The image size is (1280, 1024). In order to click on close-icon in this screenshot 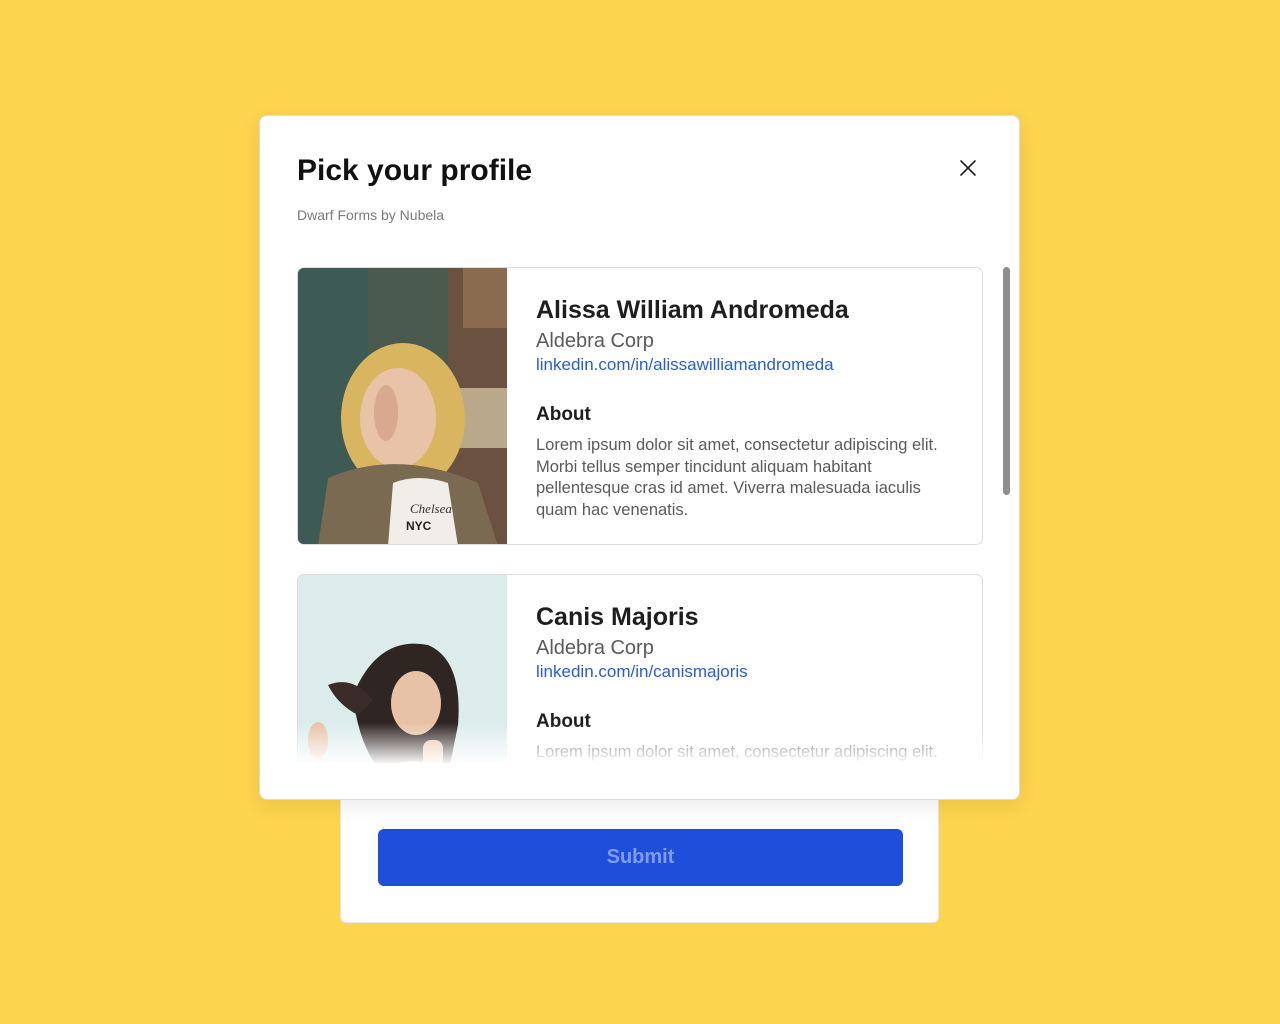, I will do `click(968, 168)`.